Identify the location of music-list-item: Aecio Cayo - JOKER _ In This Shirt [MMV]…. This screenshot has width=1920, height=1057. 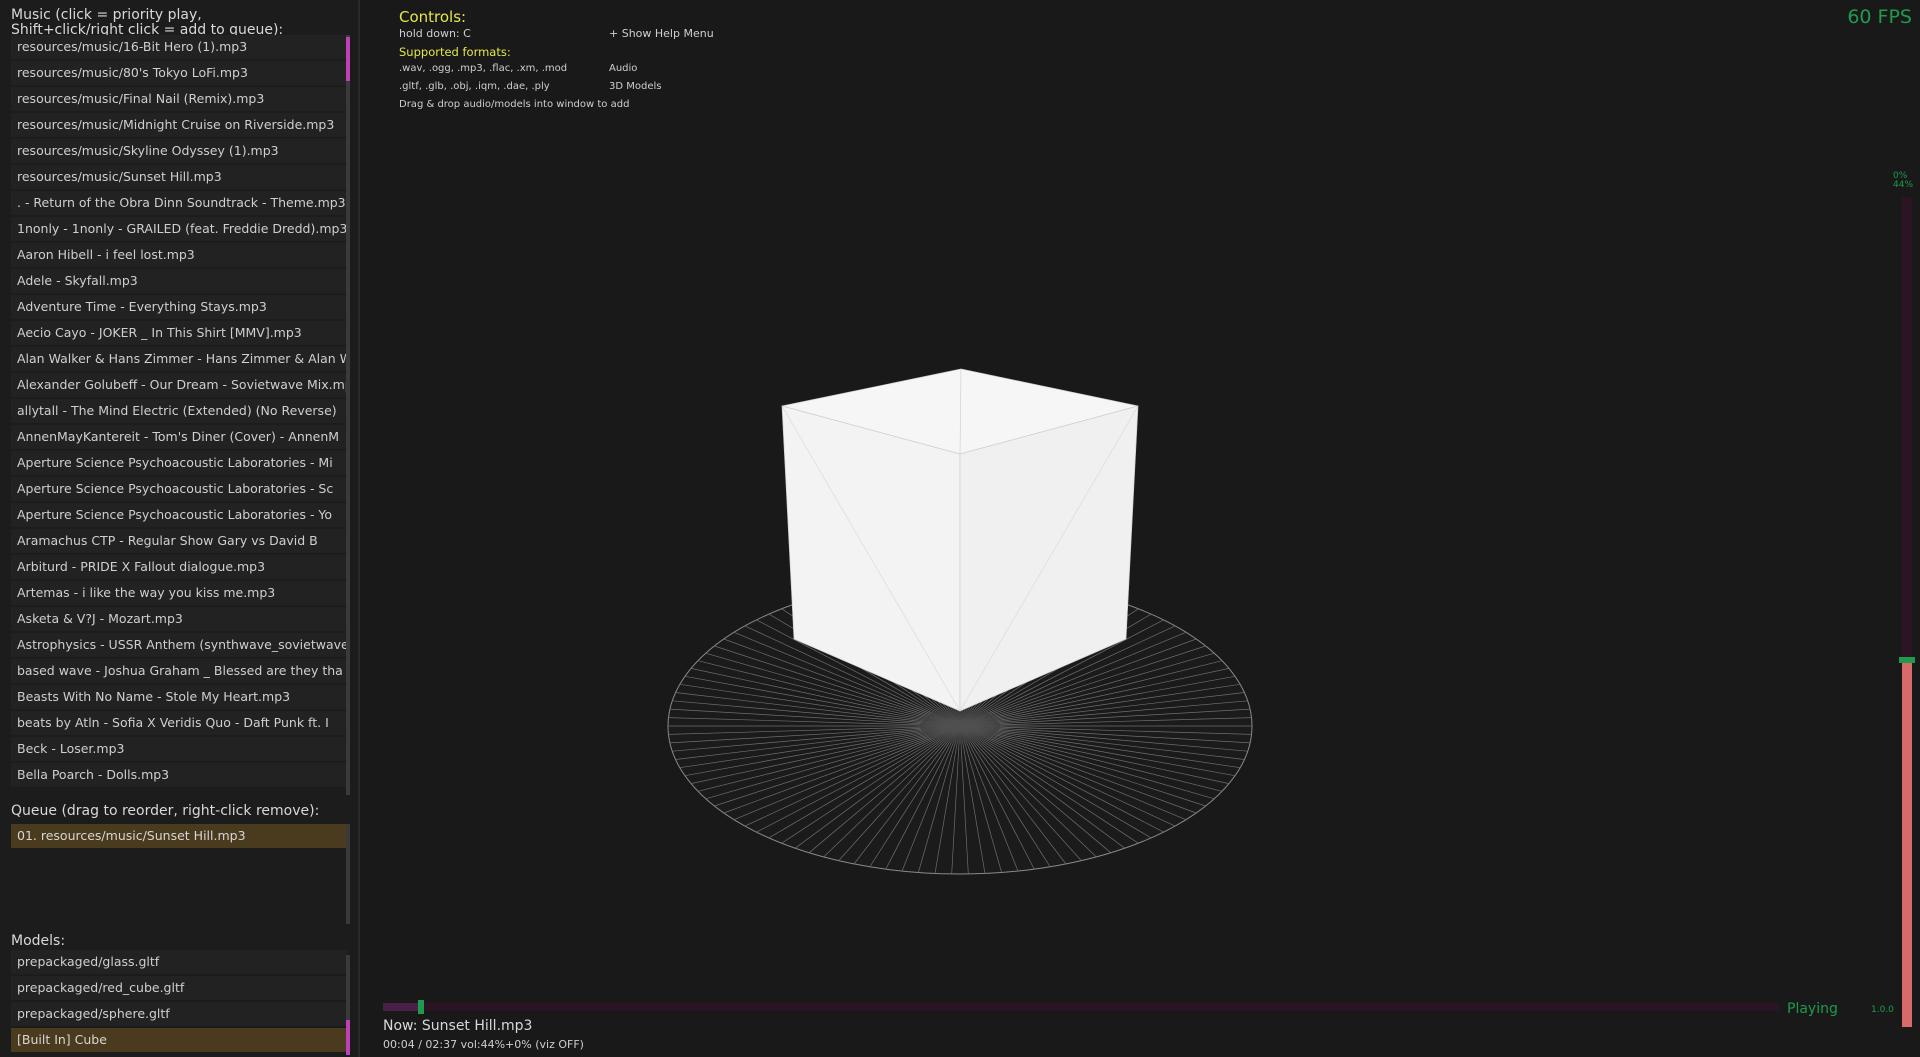
(179, 333).